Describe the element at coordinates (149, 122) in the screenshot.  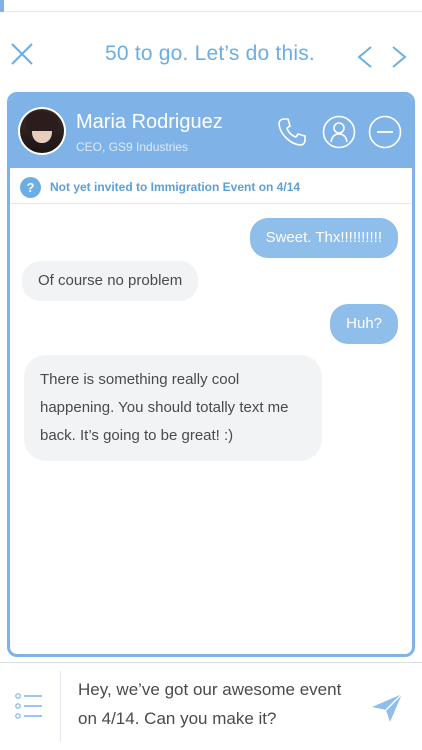
I see `contact-name: Maria Rodriguez` at that location.